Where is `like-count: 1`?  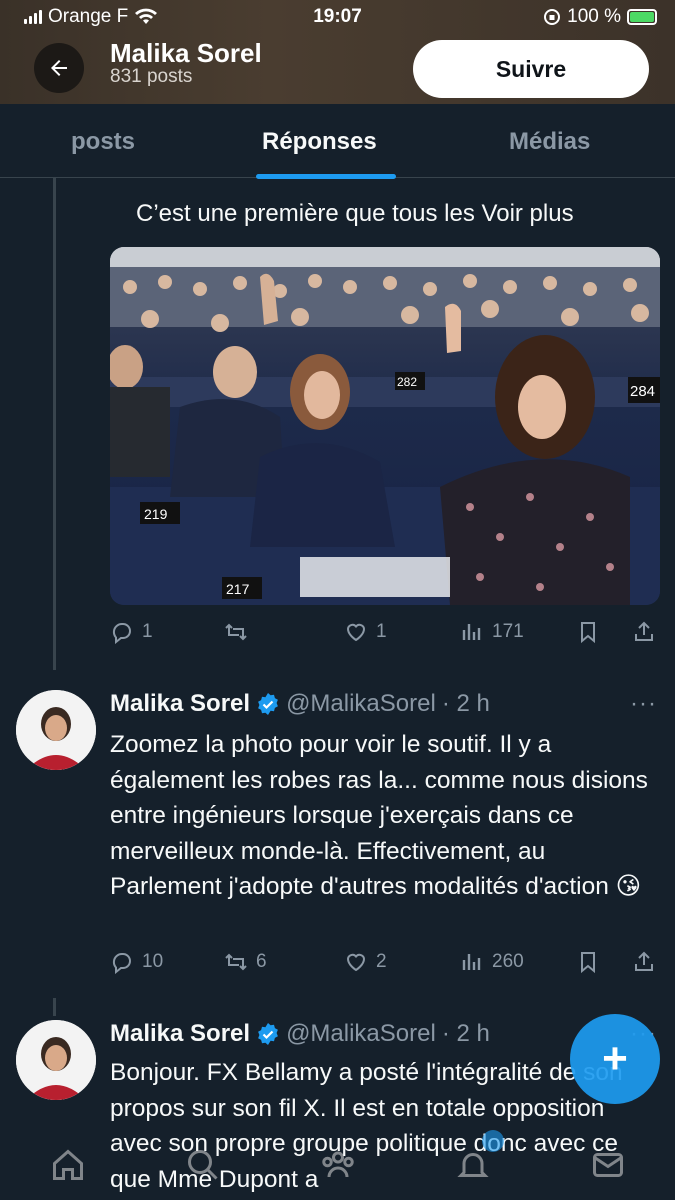
like-count: 1 is located at coordinates (381, 631).